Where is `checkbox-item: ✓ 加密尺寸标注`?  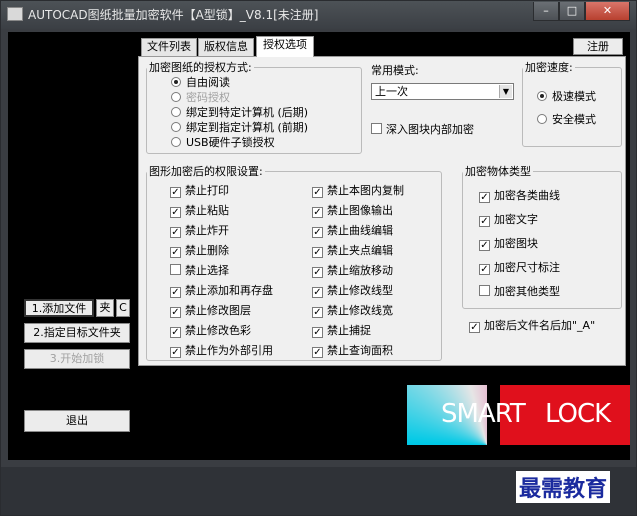 checkbox-item: ✓ 加密尺寸标注 is located at coordinates (519, 268).